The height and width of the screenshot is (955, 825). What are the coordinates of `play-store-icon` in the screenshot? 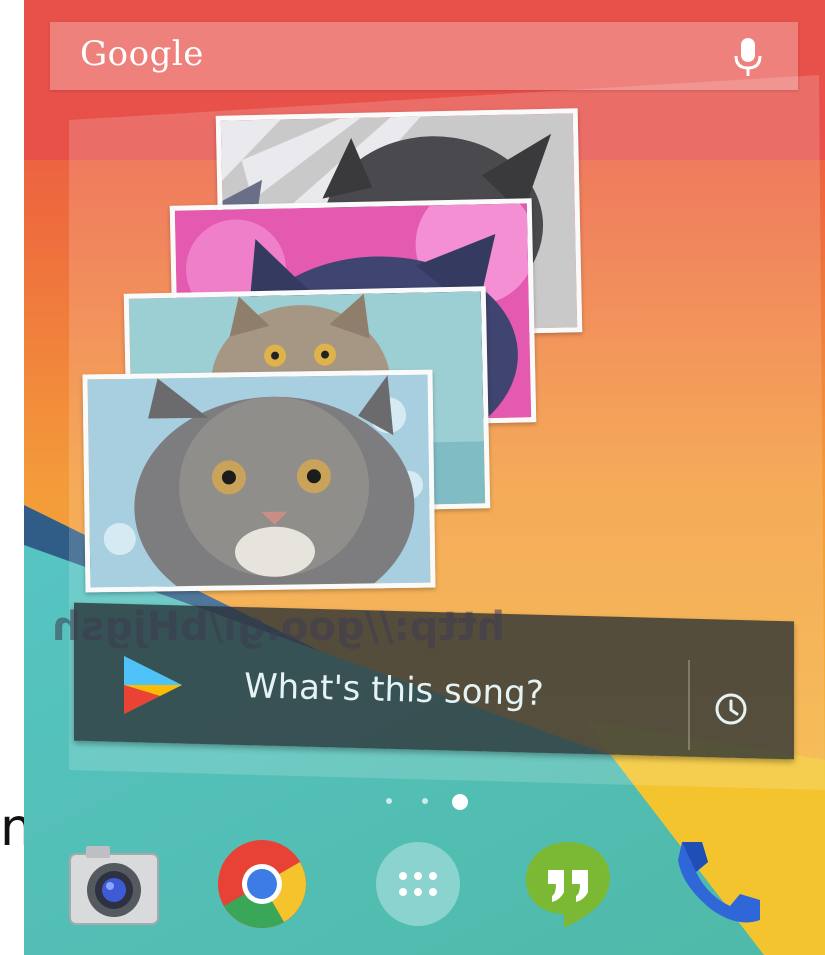 It's located at (153, 685).